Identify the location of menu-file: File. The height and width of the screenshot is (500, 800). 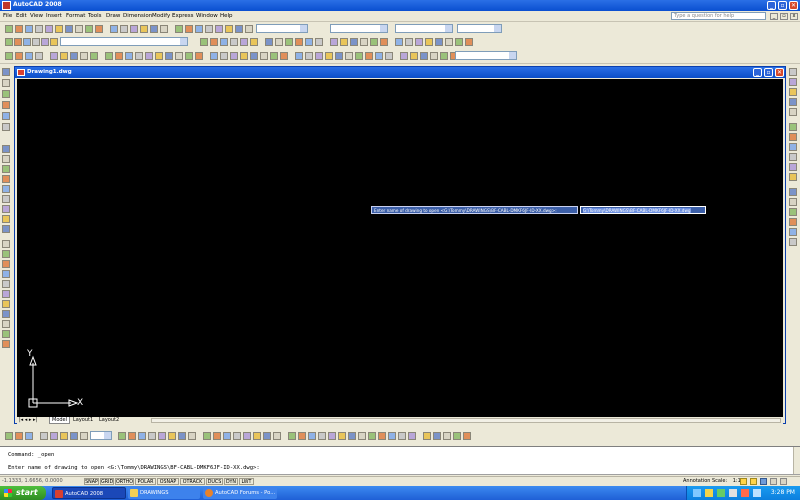
(7, 16).